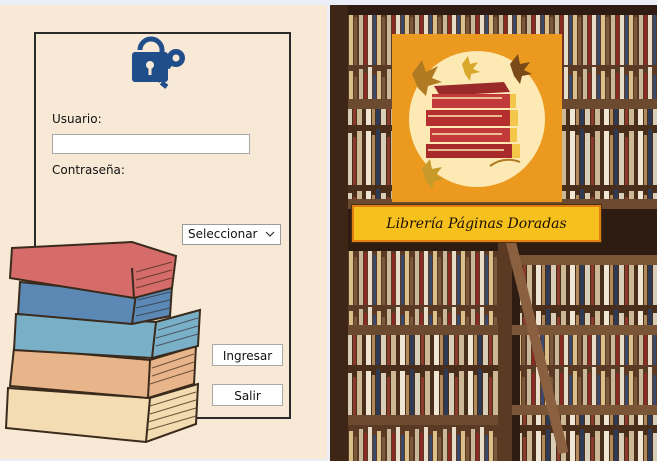 Image resolution: width=657 pixels, height=461 pixels. I want to click on library-title-badge: Librería Páginas Doradas, so click(476, 223).